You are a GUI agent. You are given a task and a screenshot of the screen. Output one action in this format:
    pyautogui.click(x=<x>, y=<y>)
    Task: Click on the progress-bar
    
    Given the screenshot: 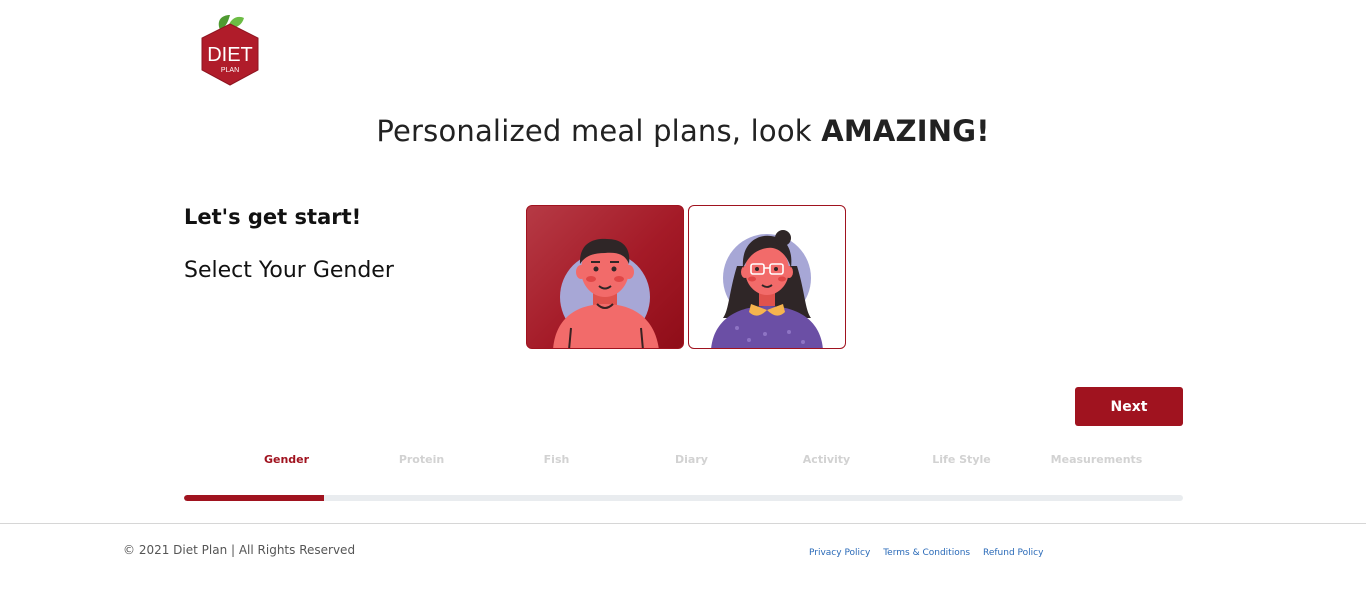 What is the action you would take?
    pyautogui.click(x=683, y=498)
    